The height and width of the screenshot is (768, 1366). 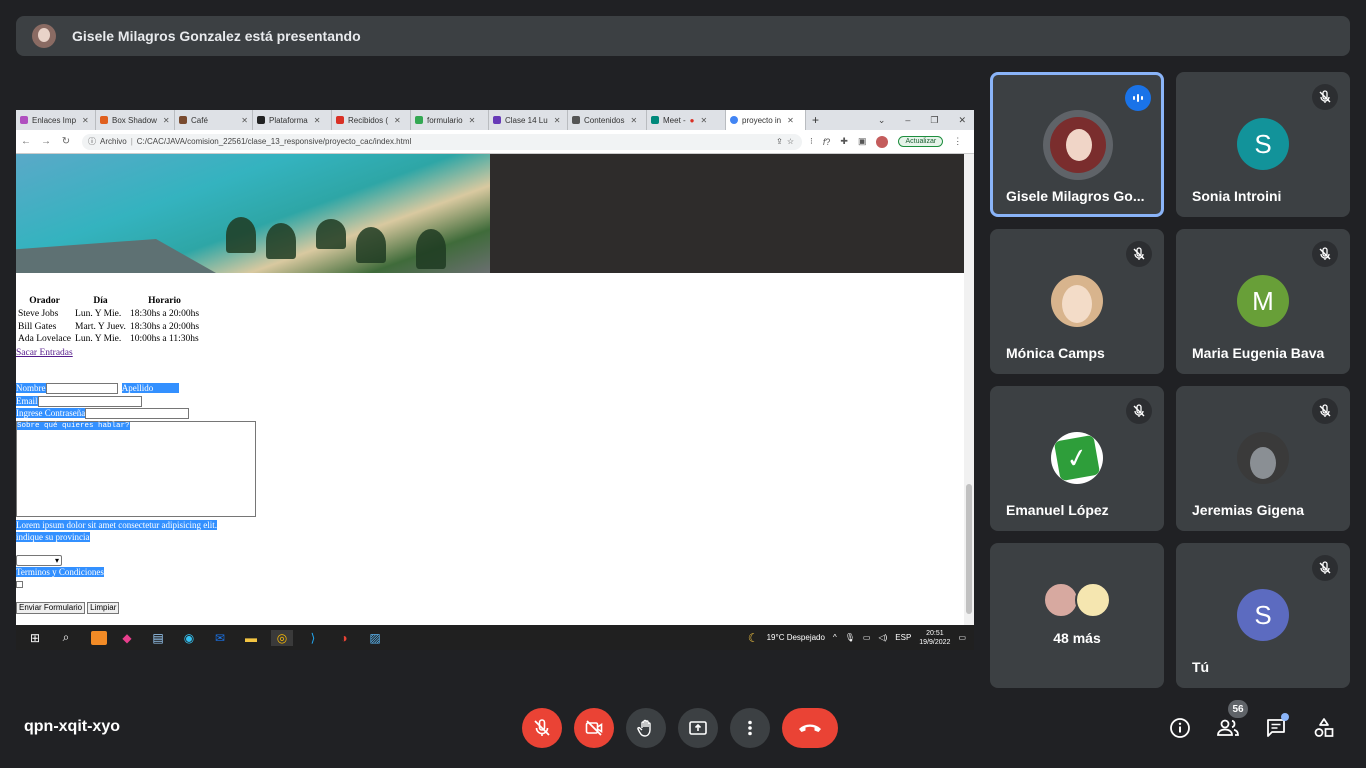 I want to click on terms-label: Terminos y Condiciones, so click(x=60, y=572).